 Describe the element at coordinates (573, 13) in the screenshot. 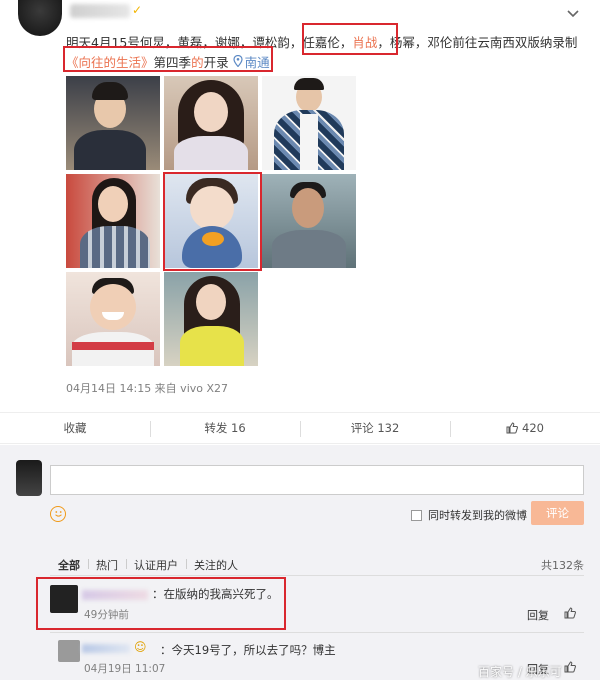

I see `chevron-down-icon` at that location.